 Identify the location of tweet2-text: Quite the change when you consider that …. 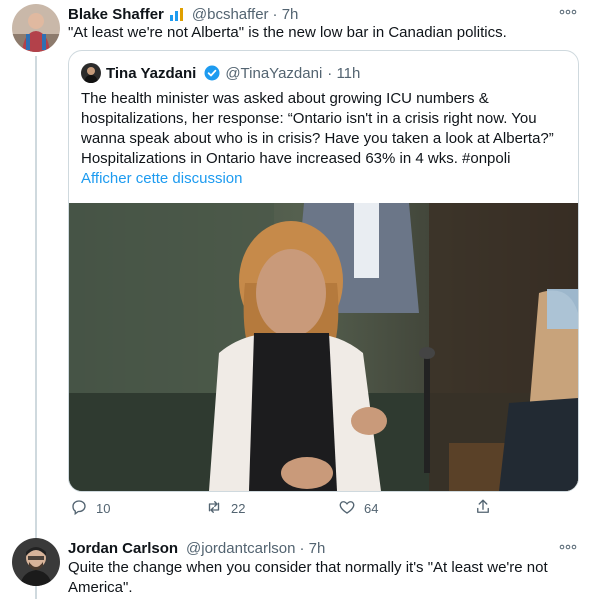
(308, 577).